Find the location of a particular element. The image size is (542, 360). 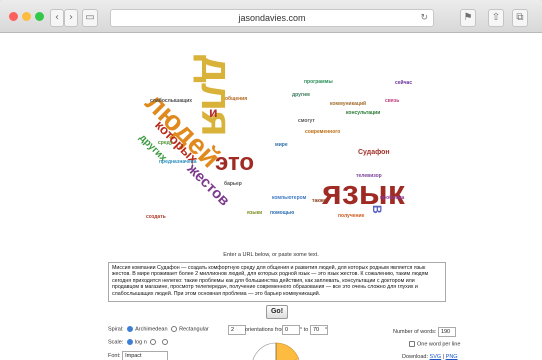

scale-log-radio is located at coordinates (129, 342).